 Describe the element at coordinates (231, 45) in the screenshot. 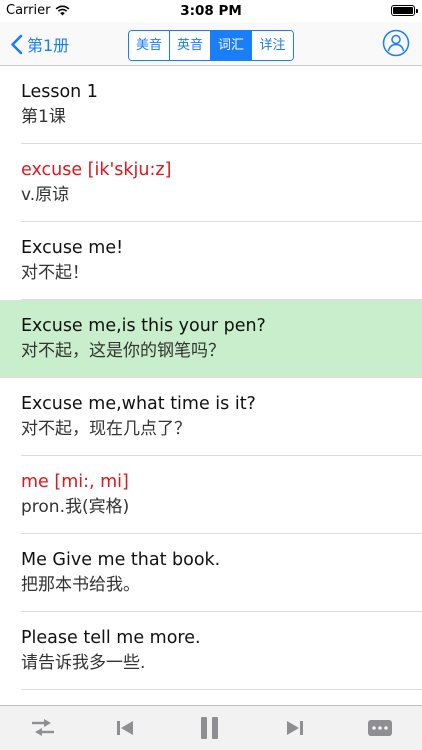

I see `tab-vocabulary: 词汇` at that location.